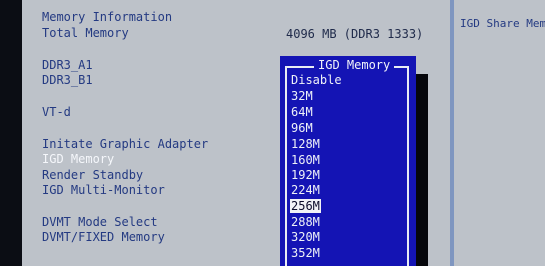 Image resolution: width=545 pixels, height=266 pixels. I want to click on popup-title: IGD Memory, so click(354, 65).